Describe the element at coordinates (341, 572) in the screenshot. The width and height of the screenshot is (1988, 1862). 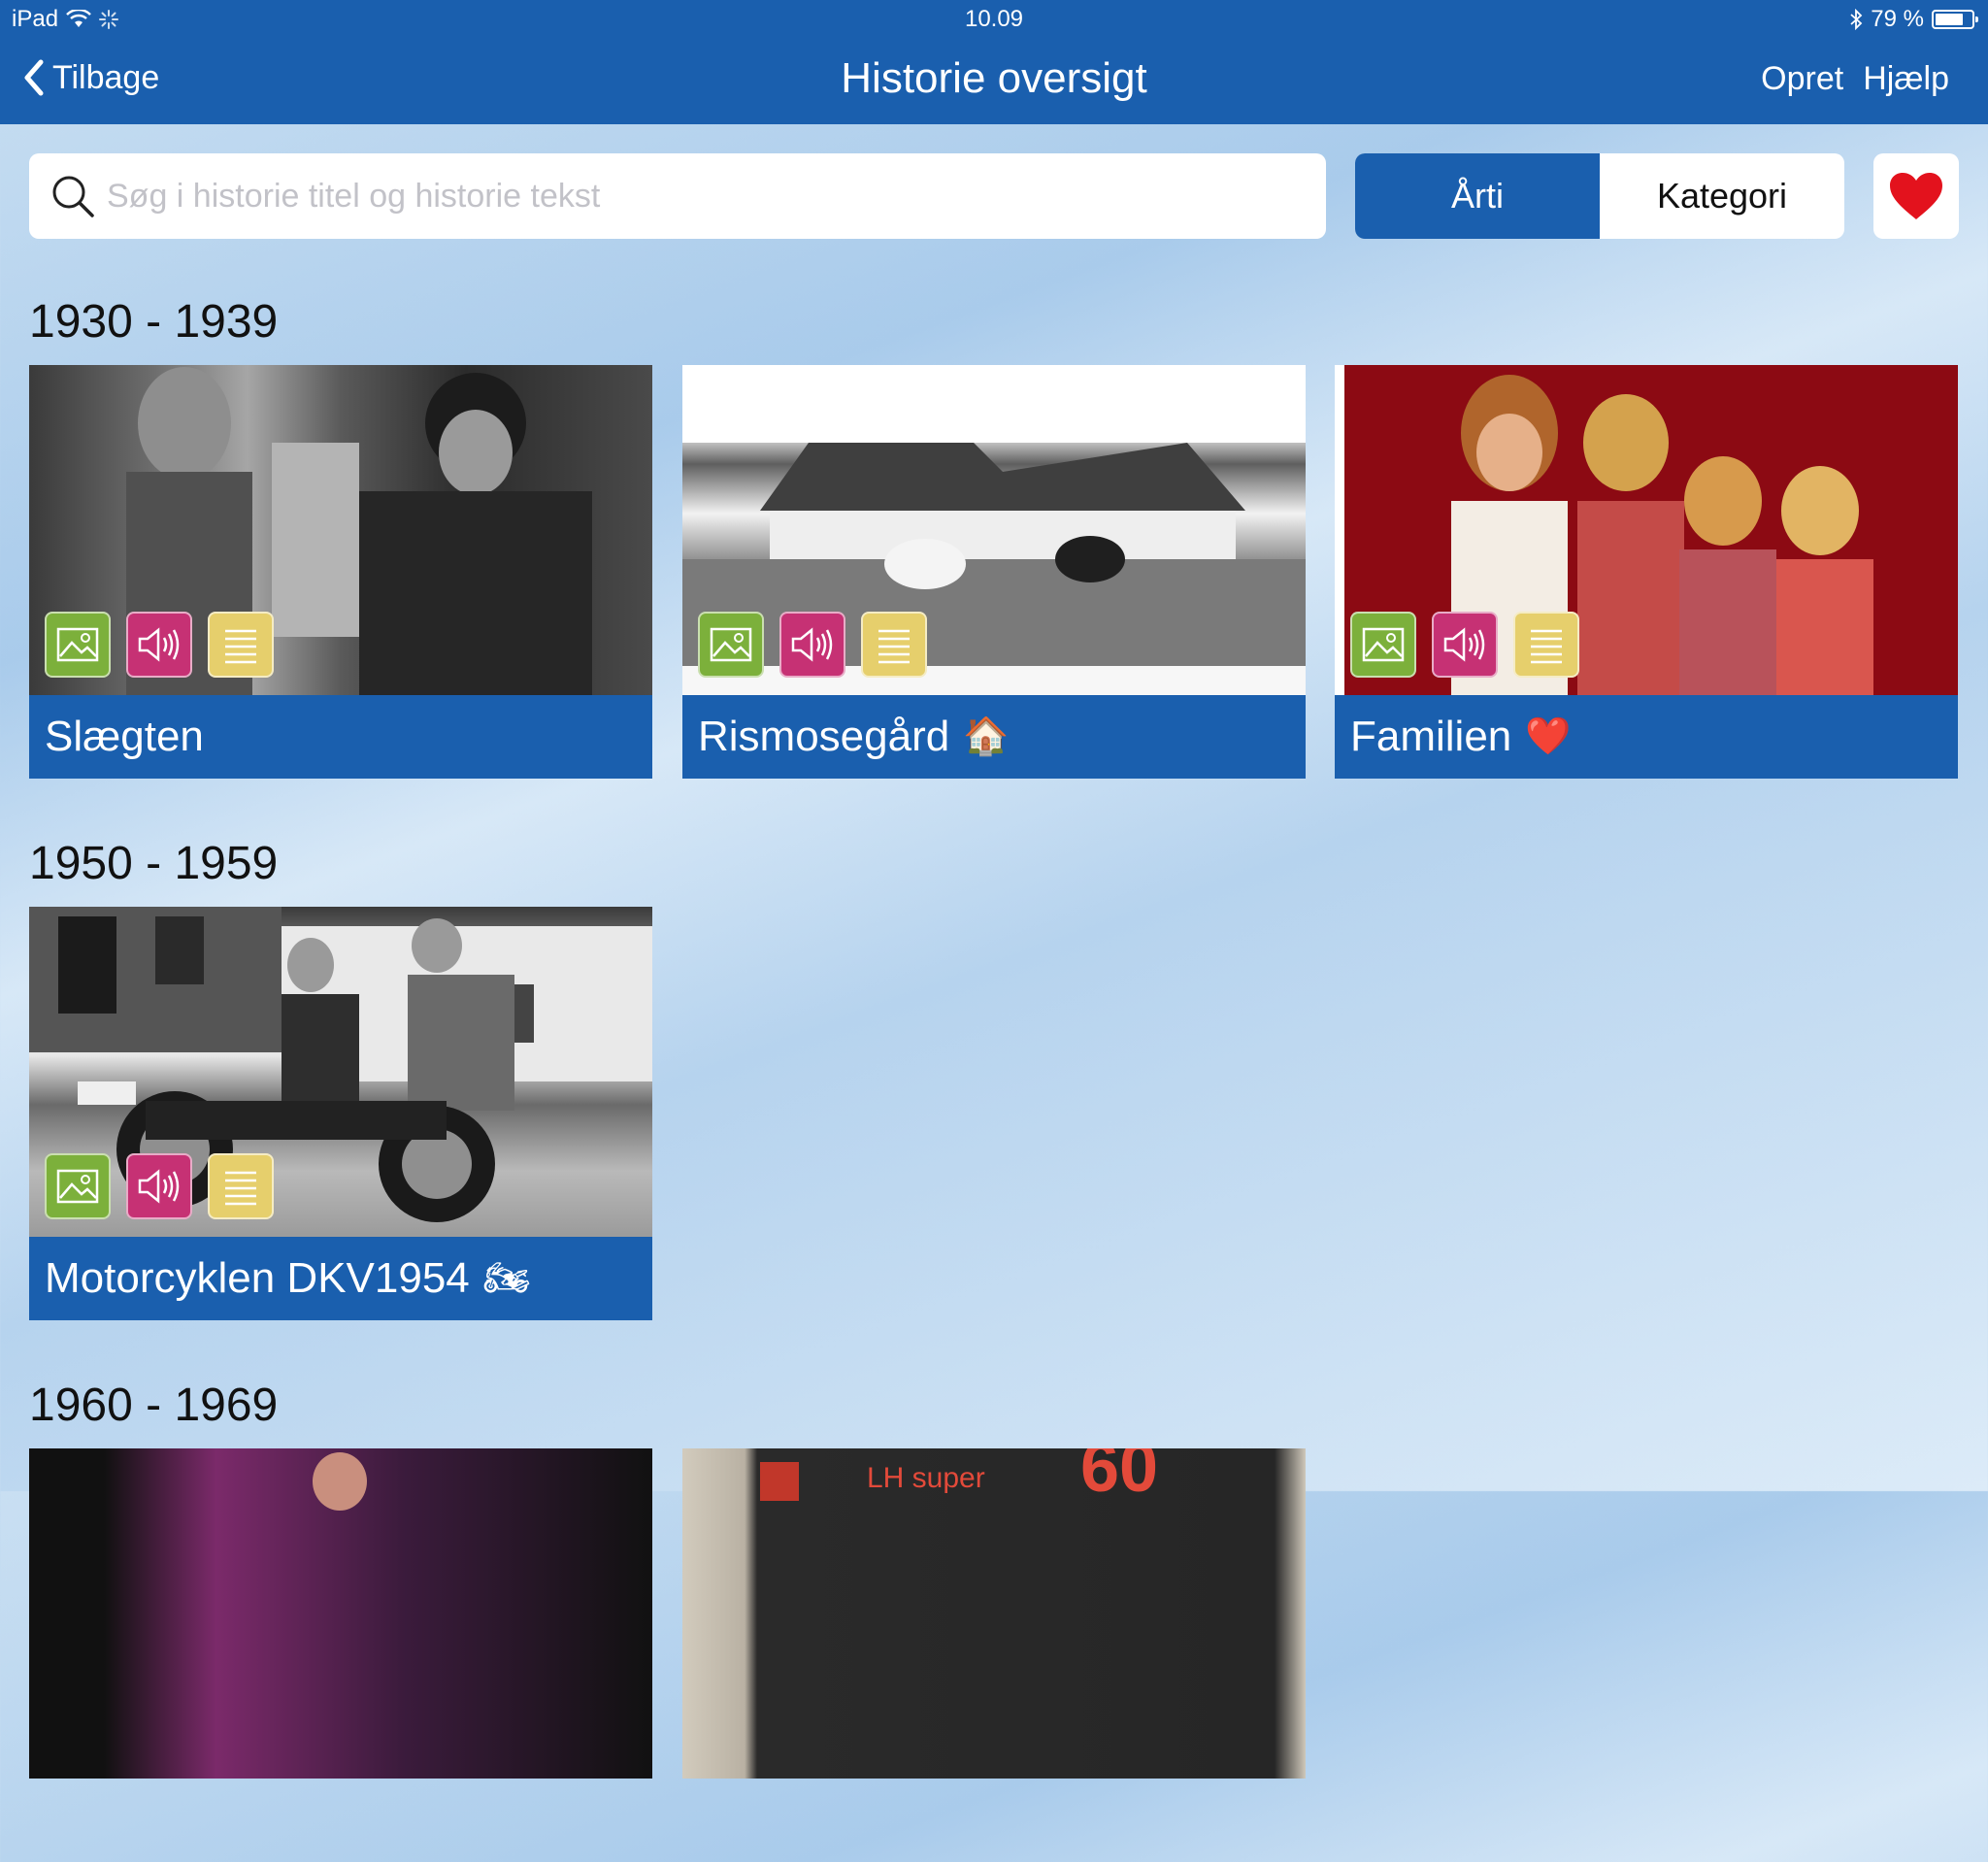
I see `story-card-slaegten: Slægten` at that location.